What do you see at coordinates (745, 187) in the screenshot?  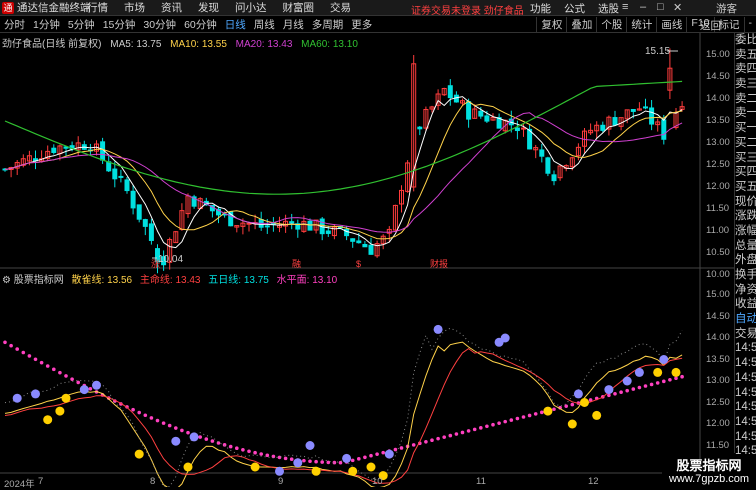 I see `sidebar-item: 买五` at bounding box center [745, 187].